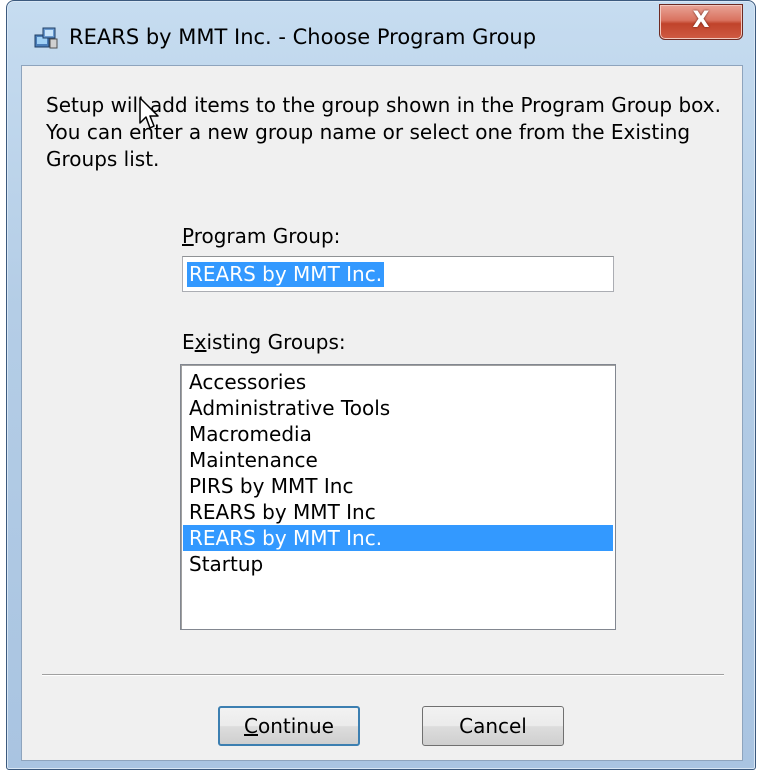 This screenshot has width=760, height=776. Describe the element at coordinates (398, 274) in the screenshot. I see `program-group-input: REARS by MMT Inc.` at that location.